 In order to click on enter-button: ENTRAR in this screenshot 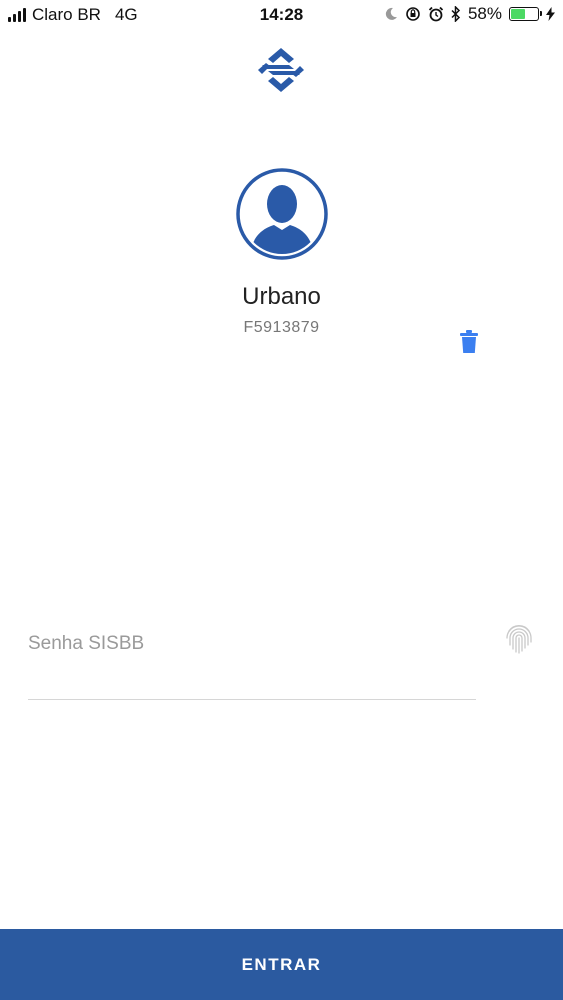, I will do `click(281, 964)`.